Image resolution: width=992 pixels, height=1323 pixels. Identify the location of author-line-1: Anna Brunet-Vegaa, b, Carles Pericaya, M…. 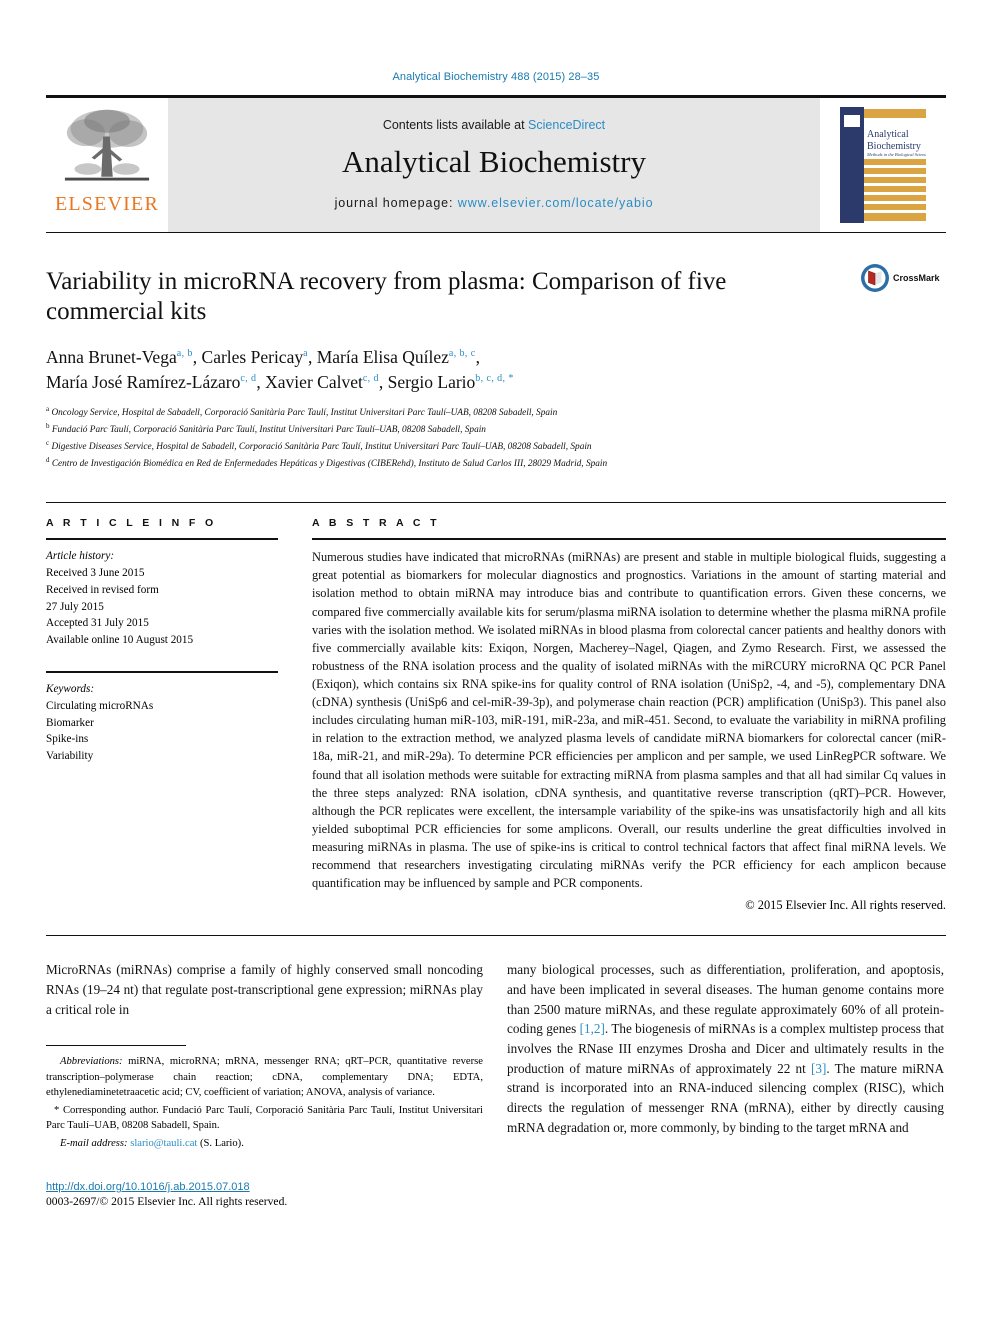
(496, 357).